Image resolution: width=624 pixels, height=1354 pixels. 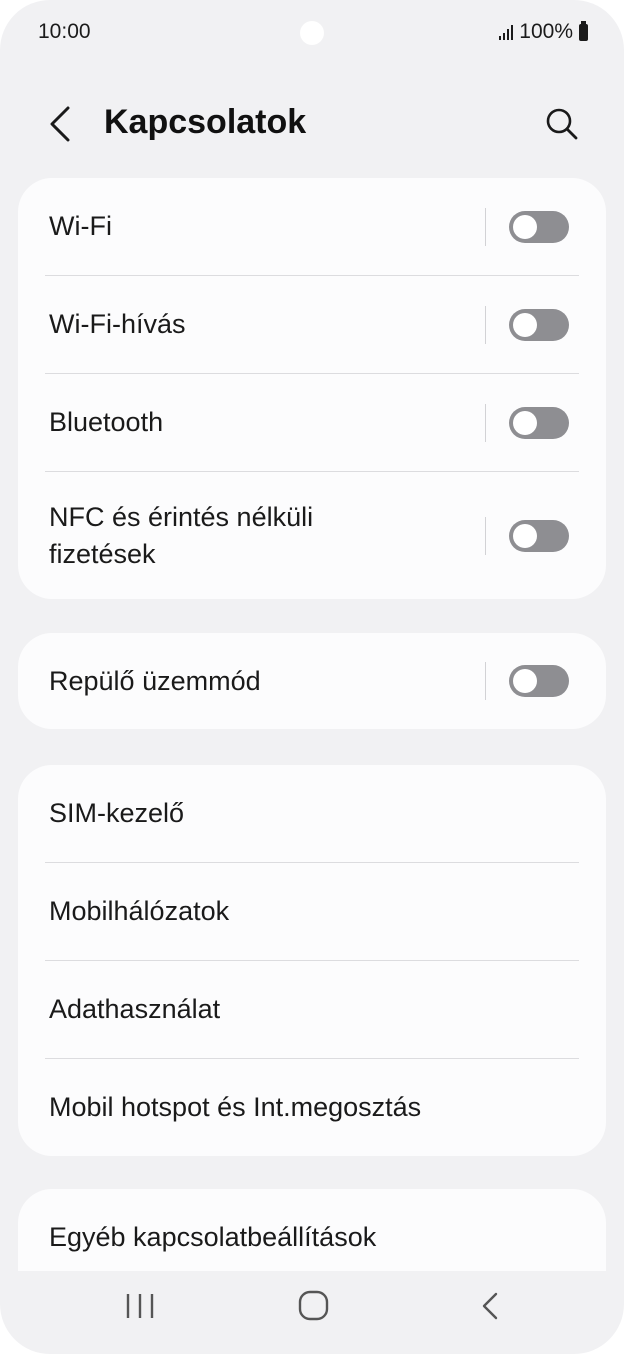 I want to click on status-bar: 10:00 100%, so click(x=312, y=32).